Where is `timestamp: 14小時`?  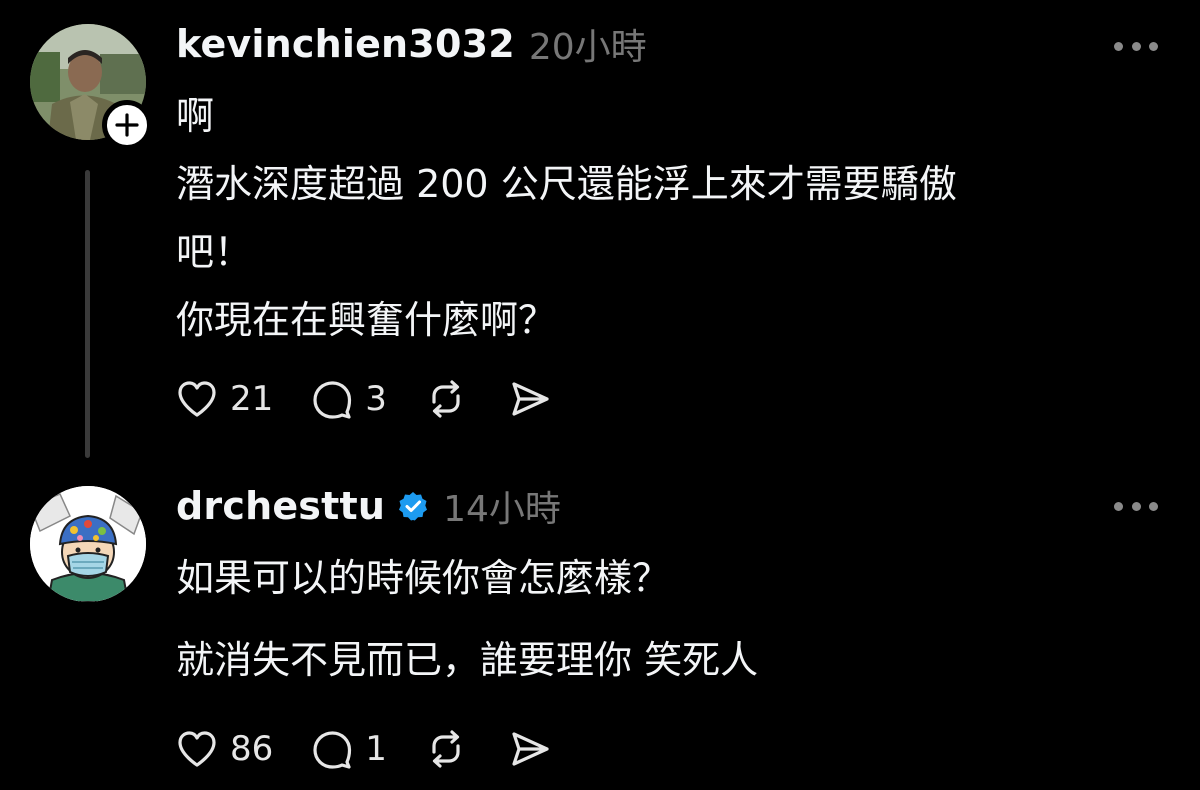
timestamp: 14小時 is located at coordinates (502, 509).